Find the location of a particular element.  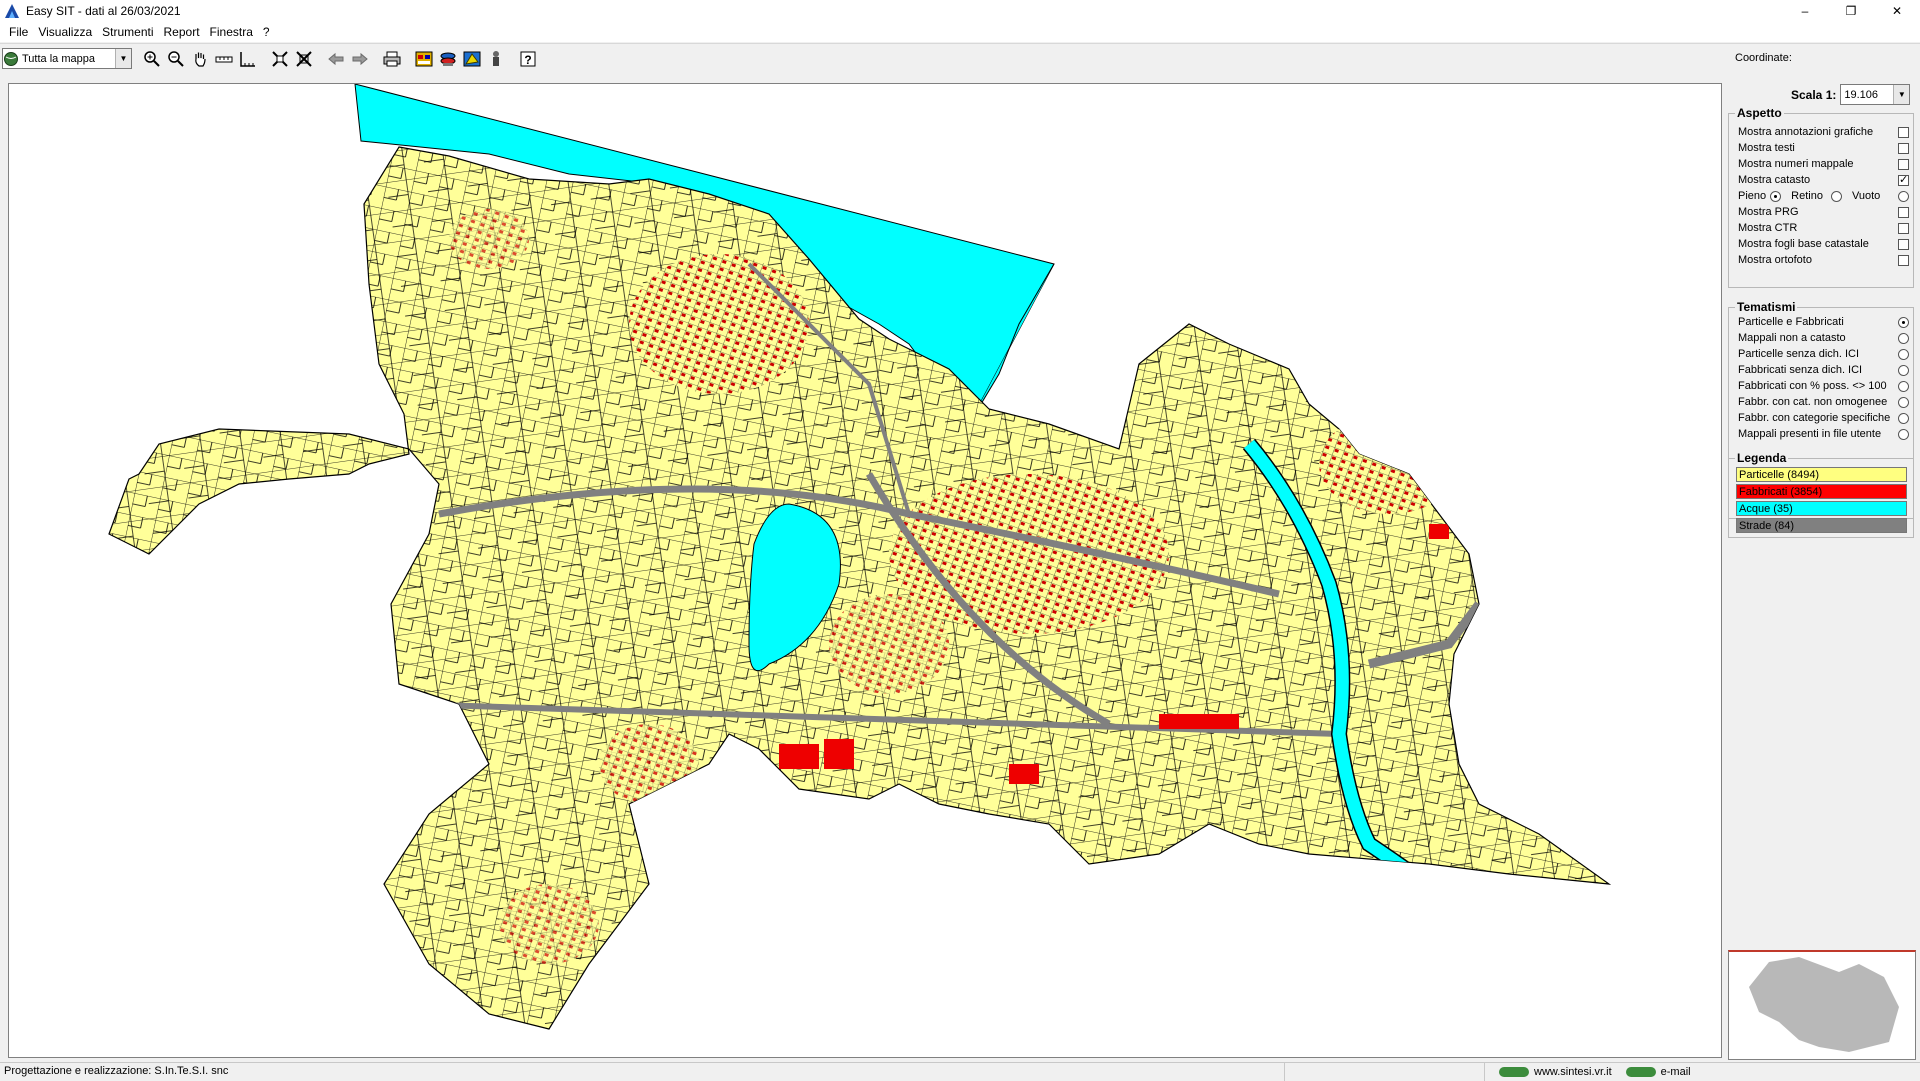

tema-fabbricati-poss: Fabbricati con % poss. <> 100 is located at coordinates (1823, 386).